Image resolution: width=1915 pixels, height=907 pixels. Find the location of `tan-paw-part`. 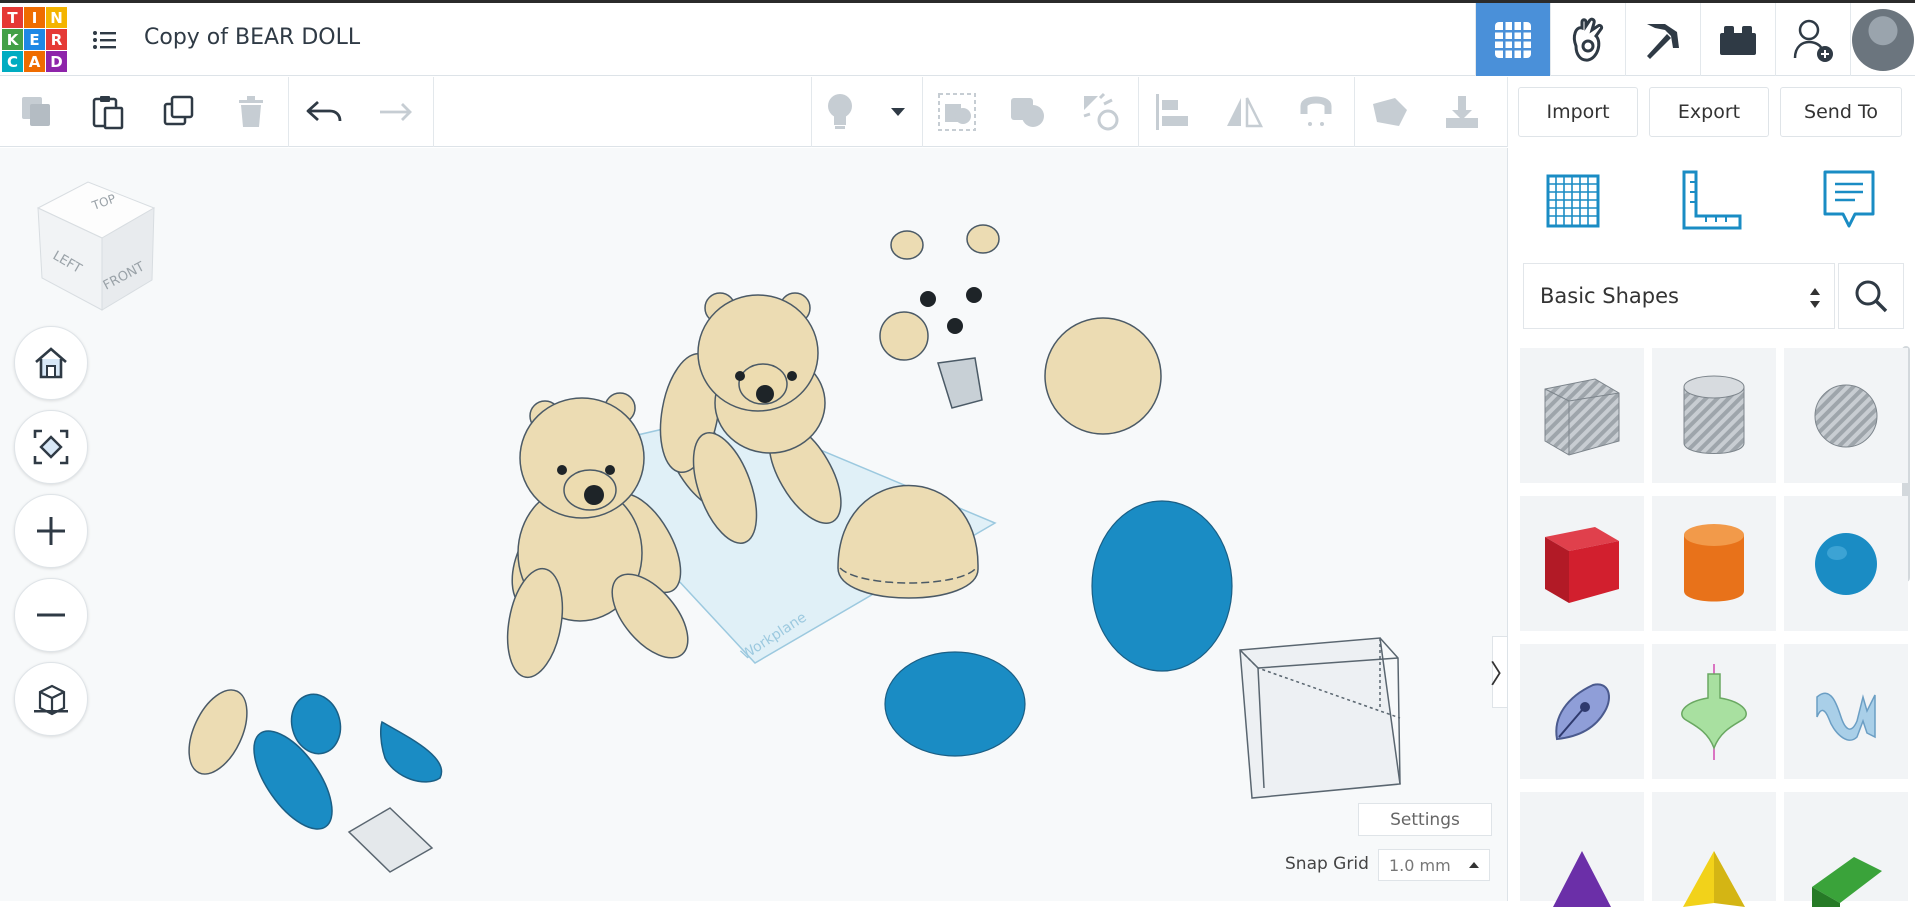

tan-paw-part is located at coordinates (218, 732).